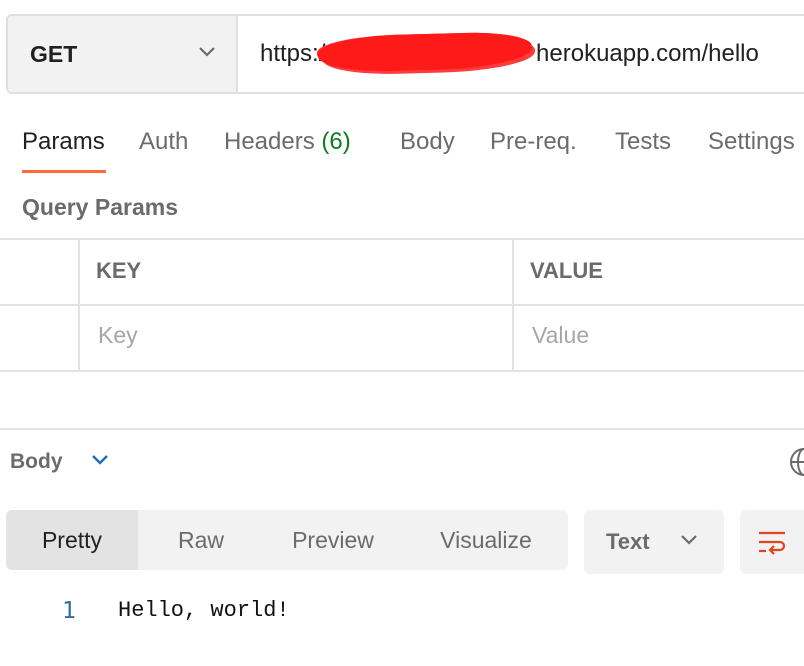 The image size is (804, 666). I want to click on table-divider-value, so click(513, 305).